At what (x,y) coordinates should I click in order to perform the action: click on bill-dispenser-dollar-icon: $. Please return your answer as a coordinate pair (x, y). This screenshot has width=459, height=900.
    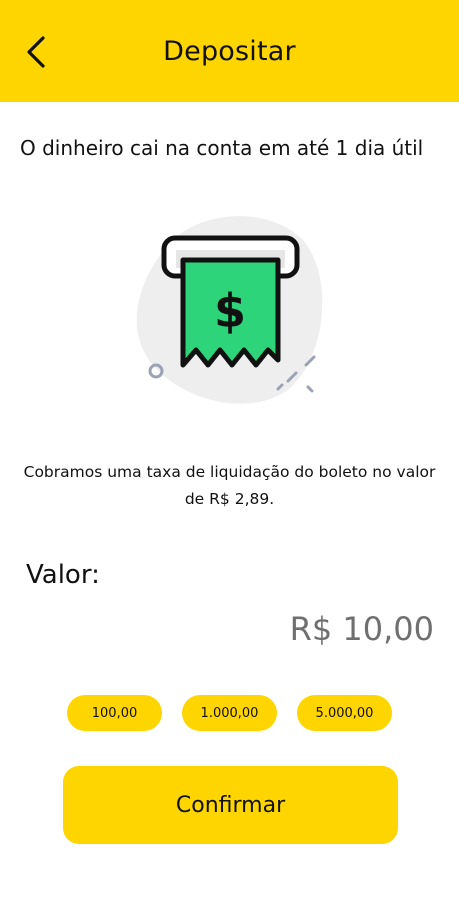
    Looking at the image, I should click on (229, 310).